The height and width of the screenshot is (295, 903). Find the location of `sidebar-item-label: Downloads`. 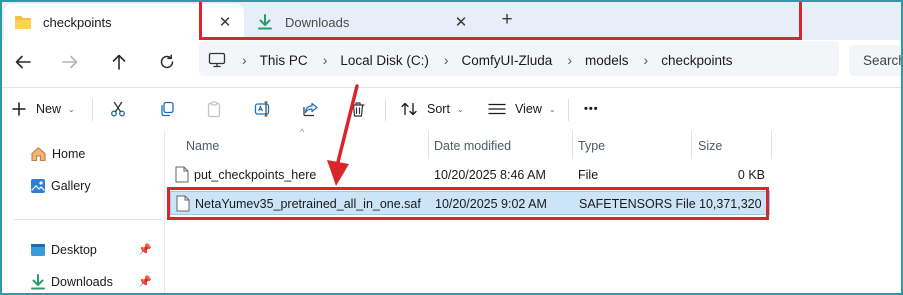

sidebar-item-label: Downloads is located at coordinates (82, 282).